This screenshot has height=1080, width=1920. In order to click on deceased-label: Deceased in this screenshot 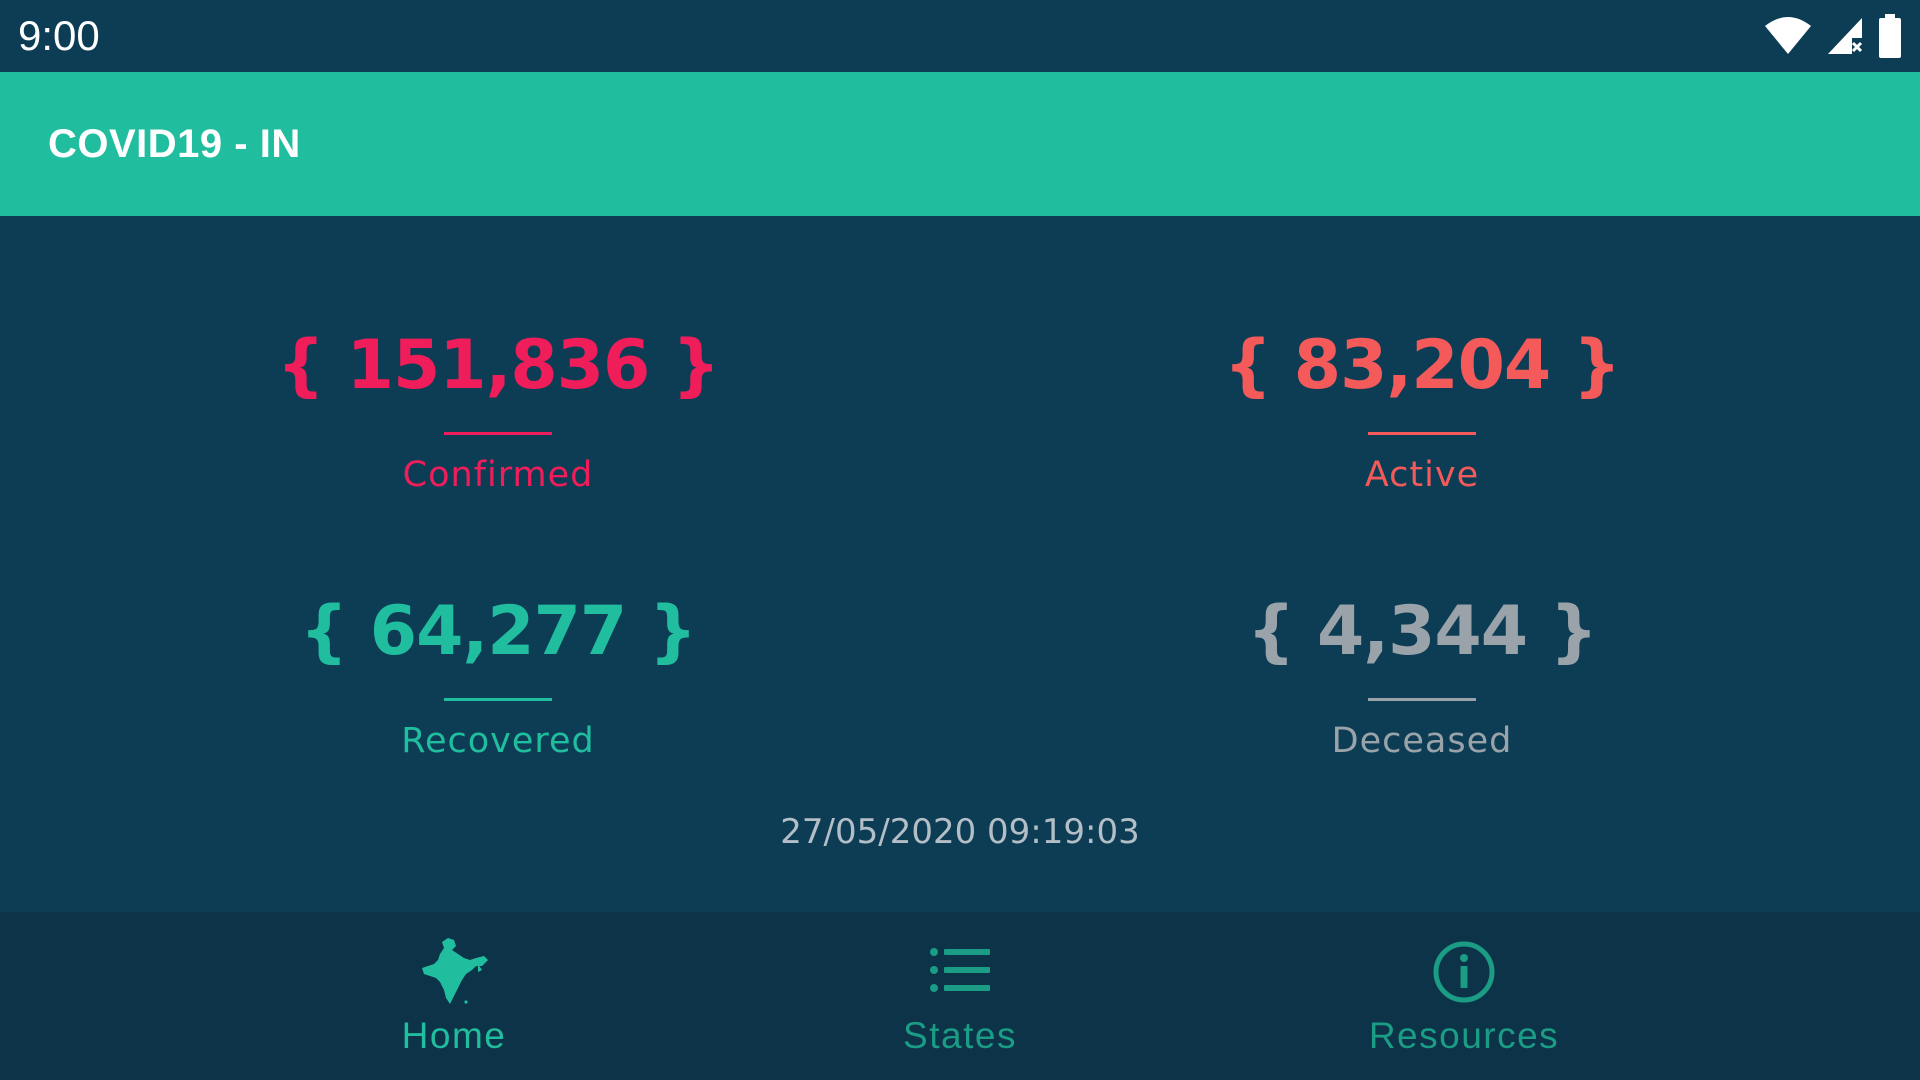, I will do `click(1422, 741)`.